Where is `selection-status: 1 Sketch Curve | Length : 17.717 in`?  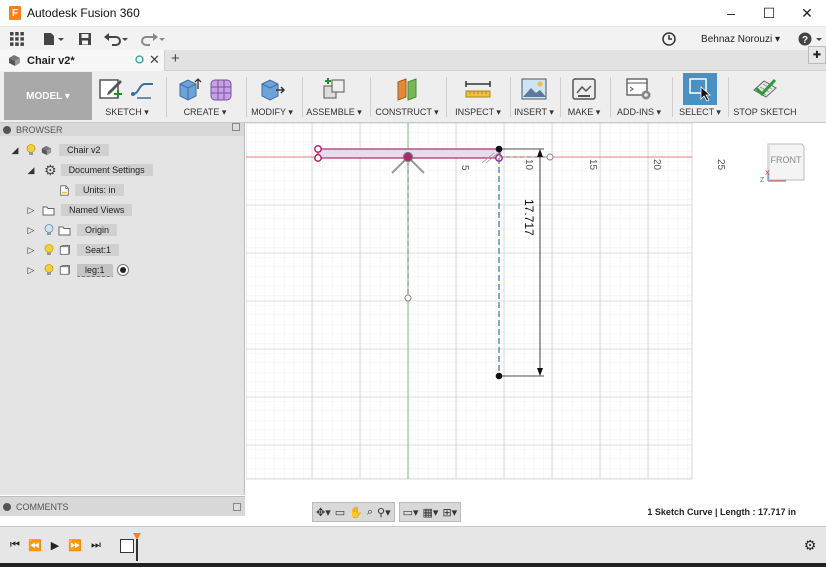 selection-status: 1 Sketch Curve | Length : 17.717 in is located at coordinates (721, 512).